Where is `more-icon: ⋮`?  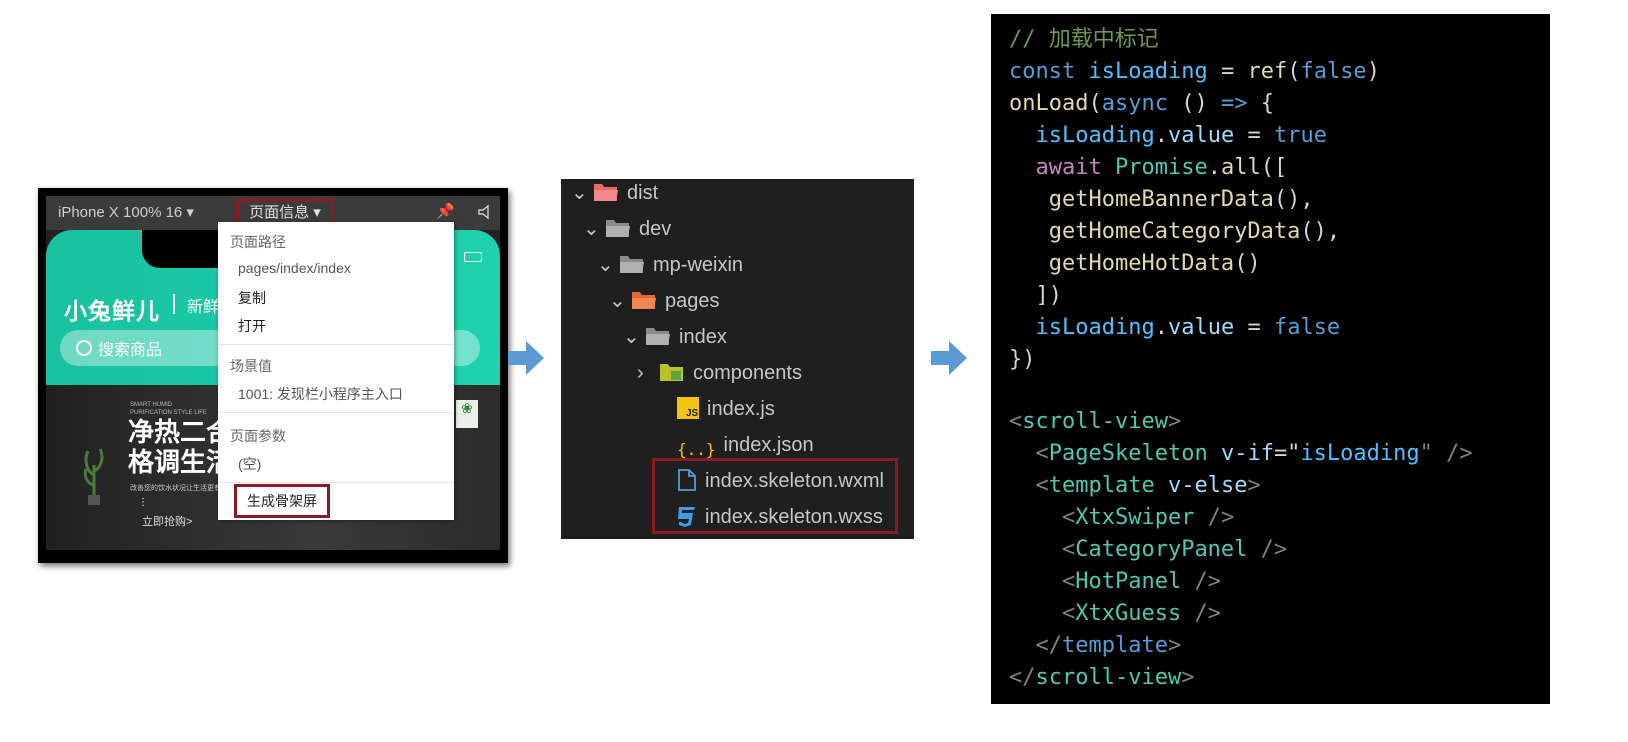
more-icon: ⋮ is located at coordinates (143, 502).